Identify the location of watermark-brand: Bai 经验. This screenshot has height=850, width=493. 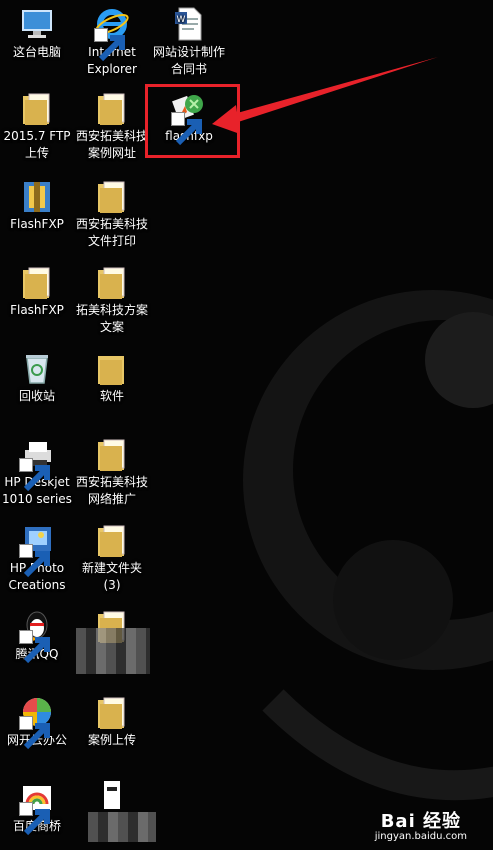
(421, 821).